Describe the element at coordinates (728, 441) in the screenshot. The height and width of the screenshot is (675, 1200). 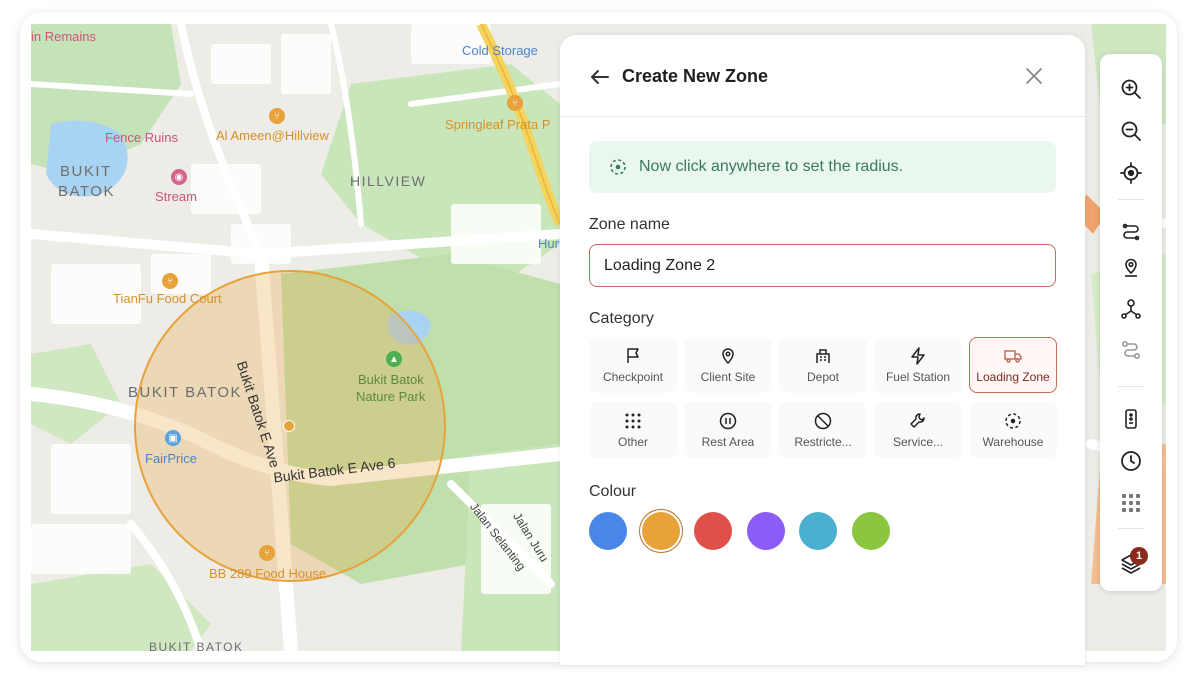
I see `category-label-text: Rest Area` at that location.